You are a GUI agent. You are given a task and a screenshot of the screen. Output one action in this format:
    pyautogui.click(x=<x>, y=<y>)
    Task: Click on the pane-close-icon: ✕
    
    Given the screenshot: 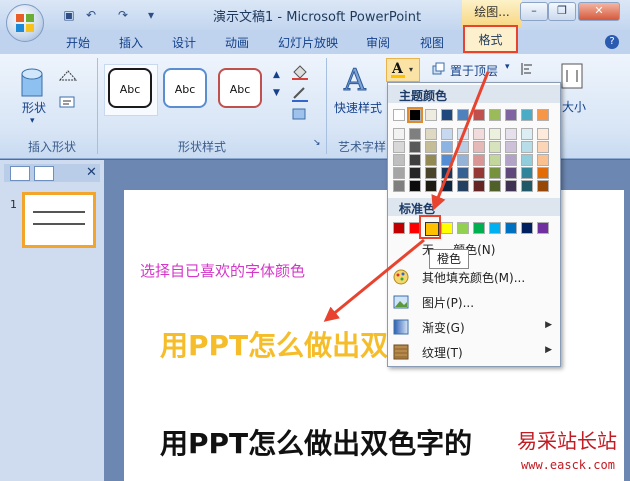 What is the action you would take?
    pyautogui.click(x=91, y=172)
    